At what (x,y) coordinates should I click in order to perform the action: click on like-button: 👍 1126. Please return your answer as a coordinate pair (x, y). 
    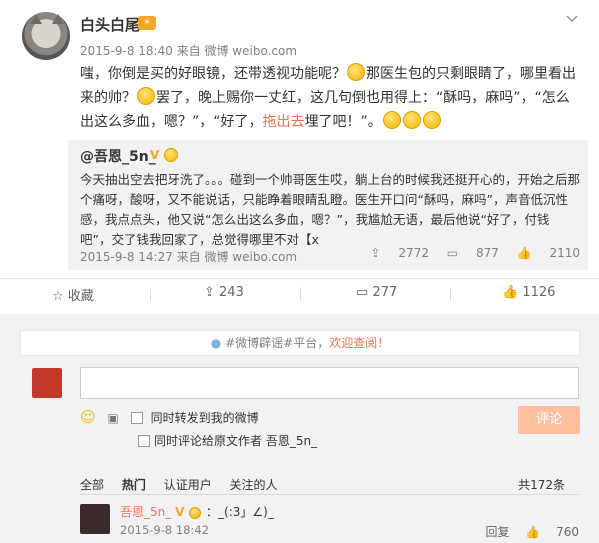
    Looking at the image, I should click on (528, 292).